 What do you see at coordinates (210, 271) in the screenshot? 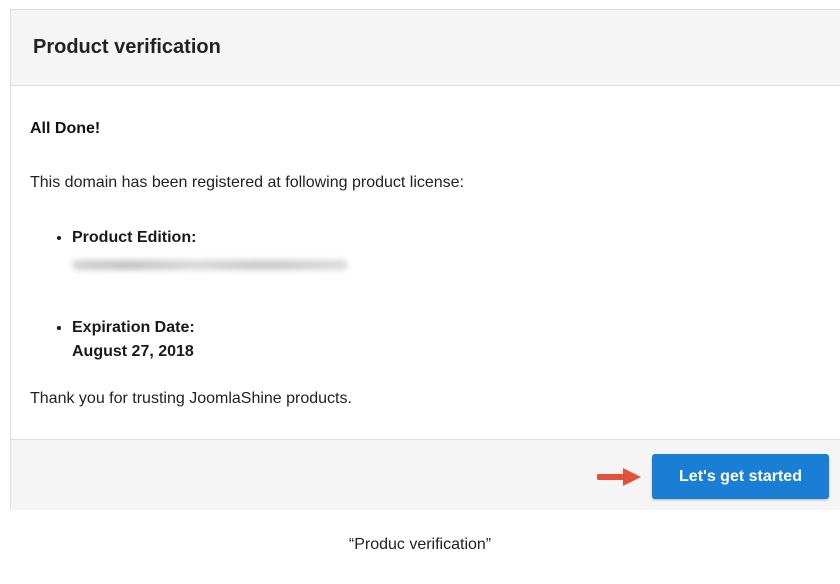
I see `list-item-product-edition: Product Edition:` at bounding box center [210, 271].